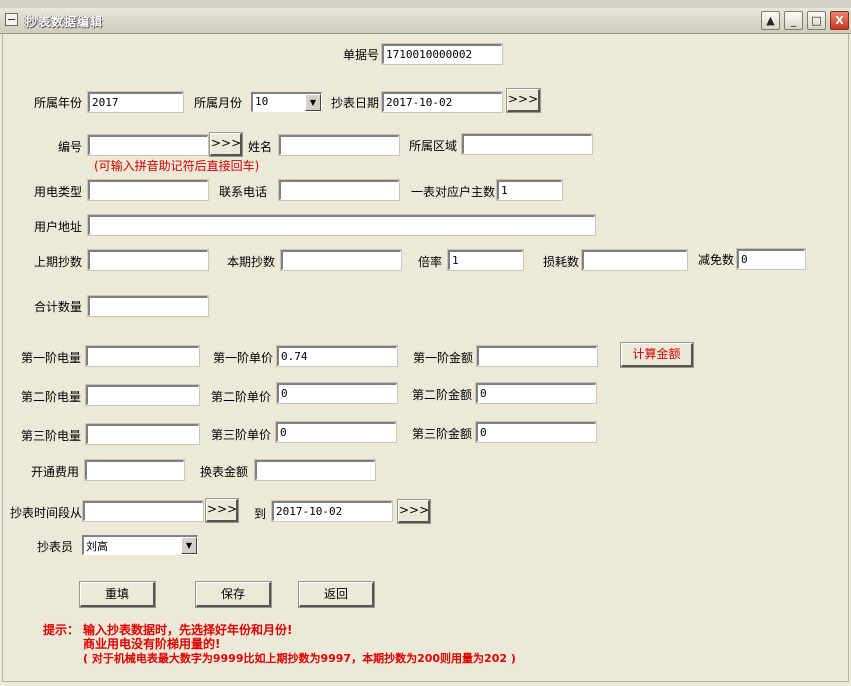 Image resolution: width=851 pixels, height=686 pixels. I want to click on tier1-price-label: 第一阶单价, so click(243, 358).